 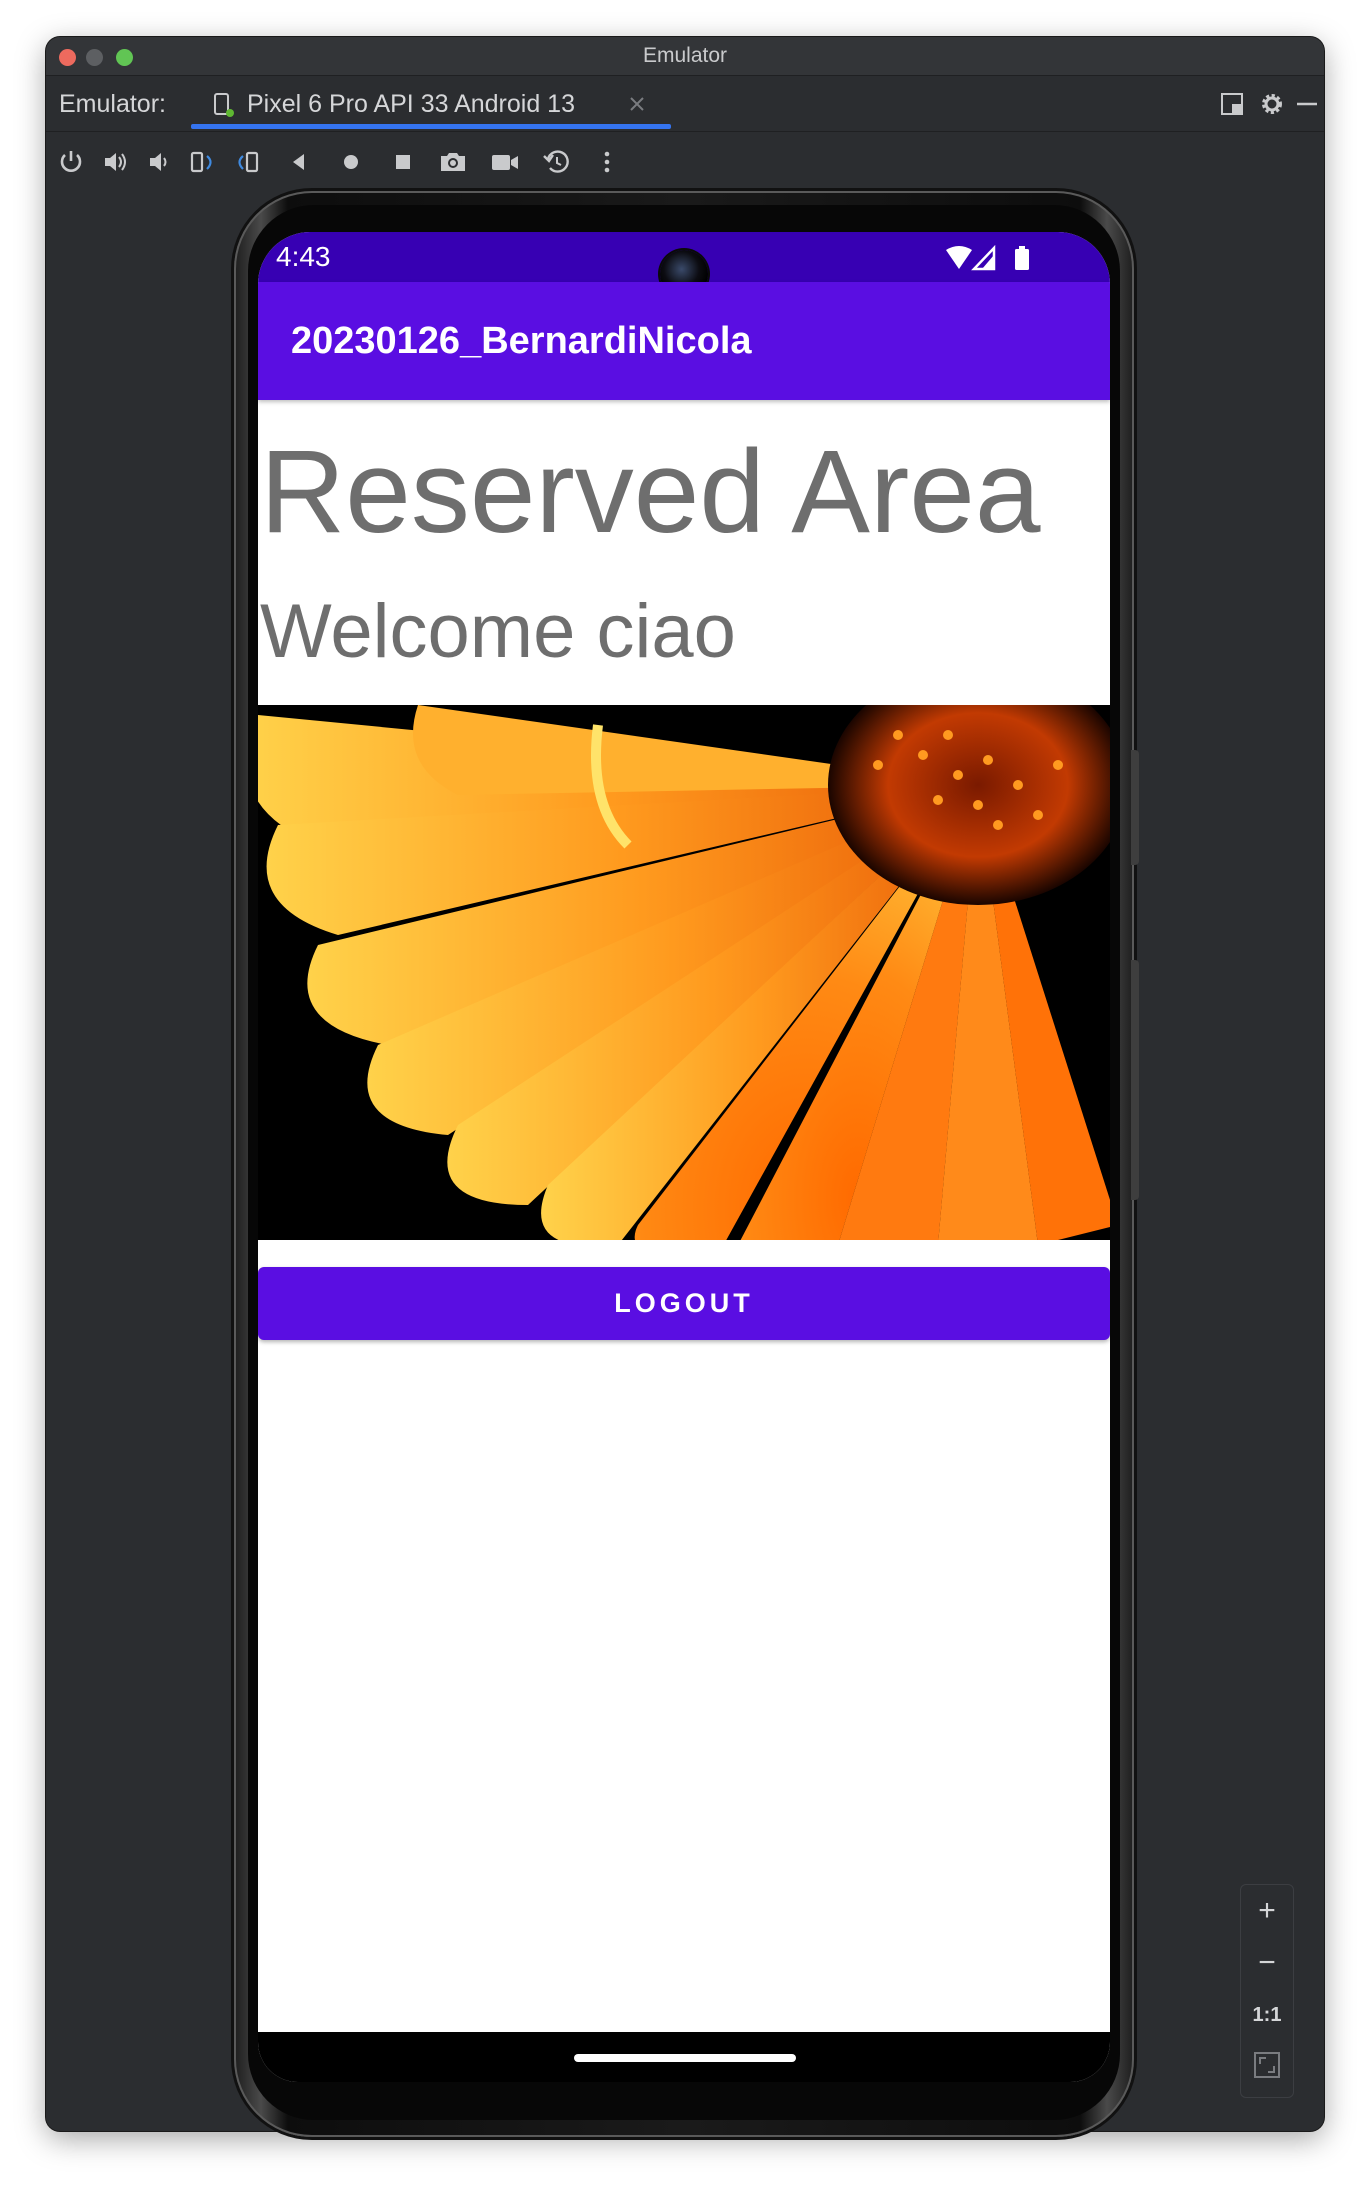 What do you see at coordinates (557, 162) in the screenshot?
I see `snapshot-icon` at bounding box center [557, 162].